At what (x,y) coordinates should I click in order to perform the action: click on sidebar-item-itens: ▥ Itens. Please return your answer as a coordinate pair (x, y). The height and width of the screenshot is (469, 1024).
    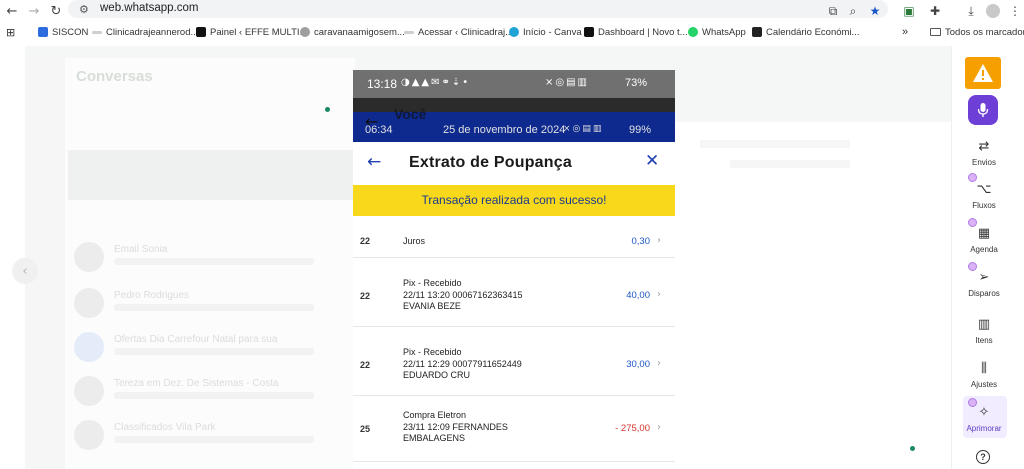
    Looking at the image, I should click on (984, 330).